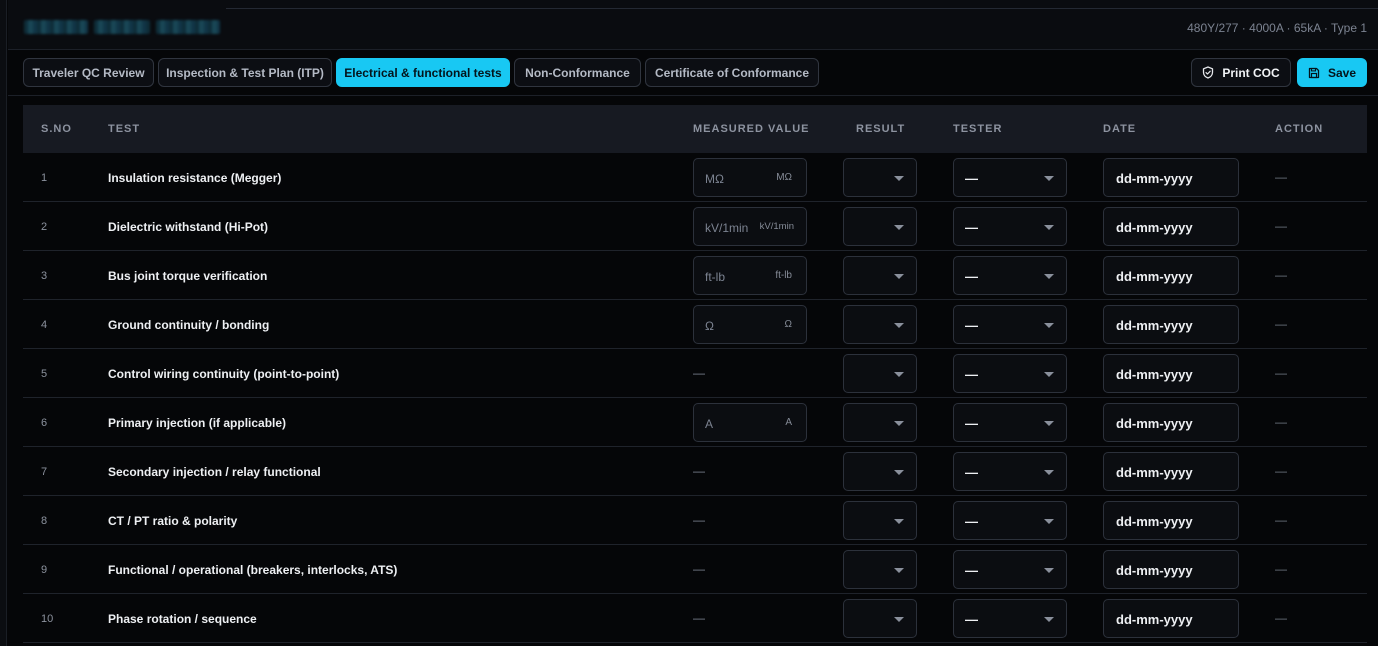  I want to click on row-test-name: Ground continuity / bonding, so click(189, 325).